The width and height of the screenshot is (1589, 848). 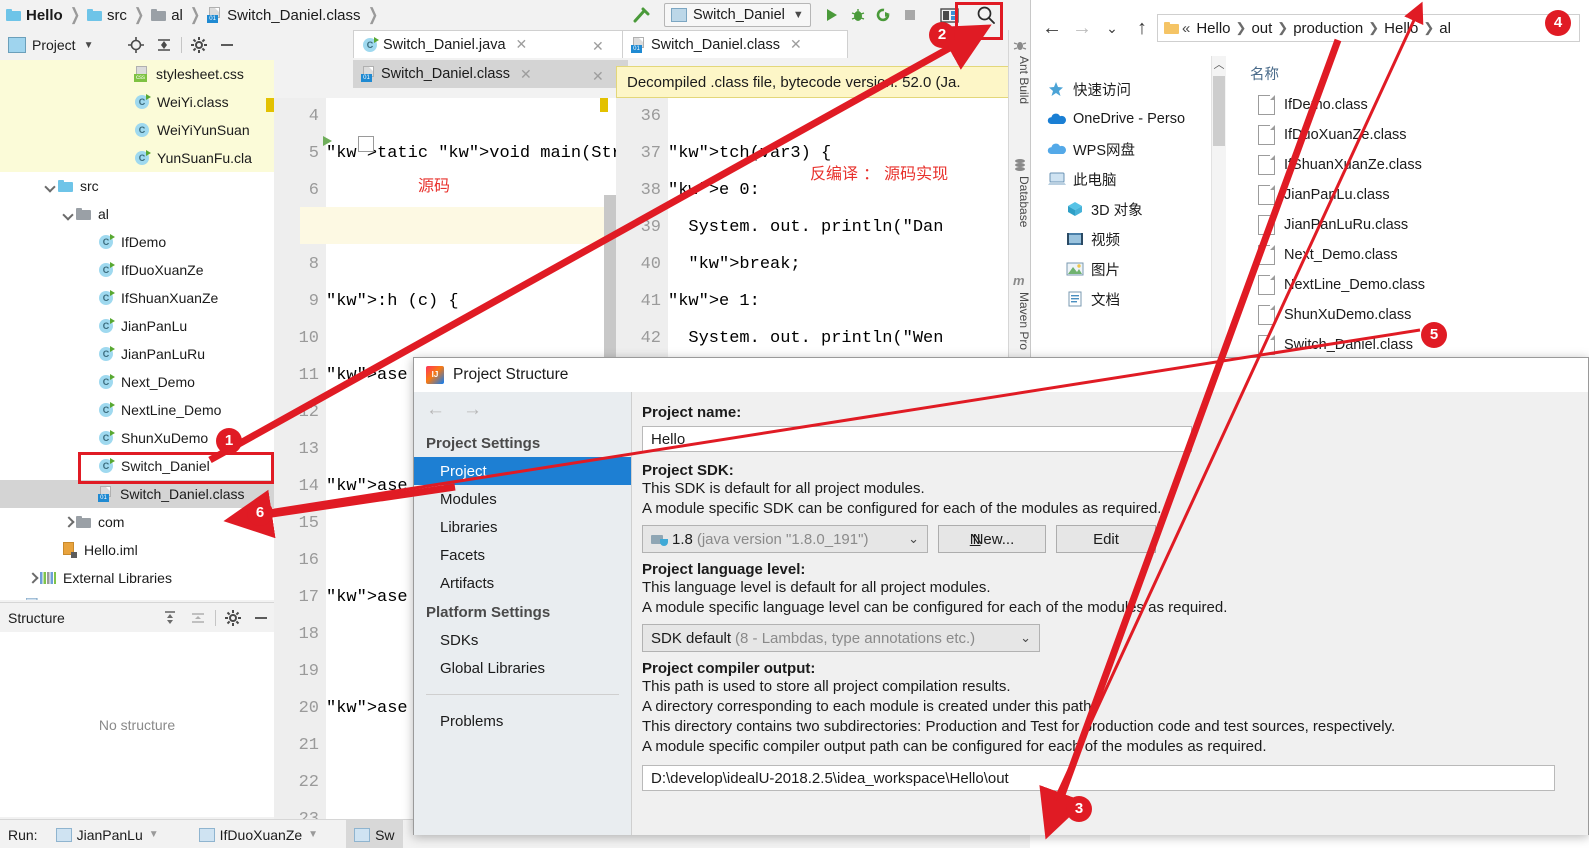 I want to click on fold-marker-icon, so click(x=366, y=144).